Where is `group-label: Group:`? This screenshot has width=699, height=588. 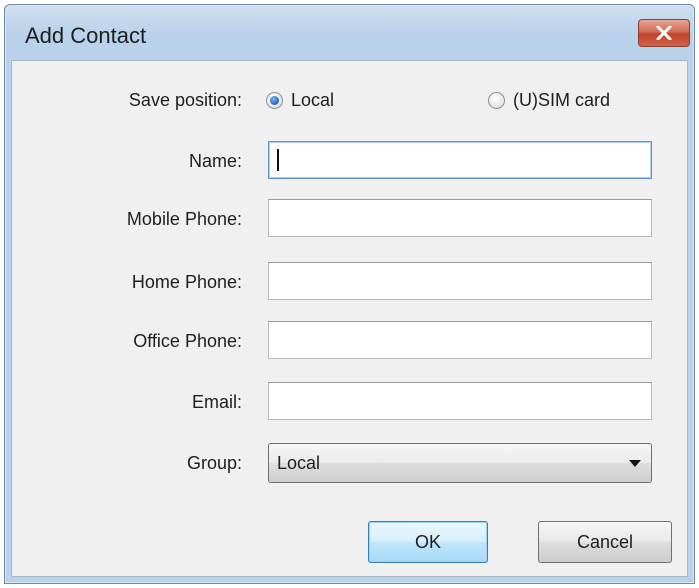
group-label: Group: is located at coordinates (214, 463).